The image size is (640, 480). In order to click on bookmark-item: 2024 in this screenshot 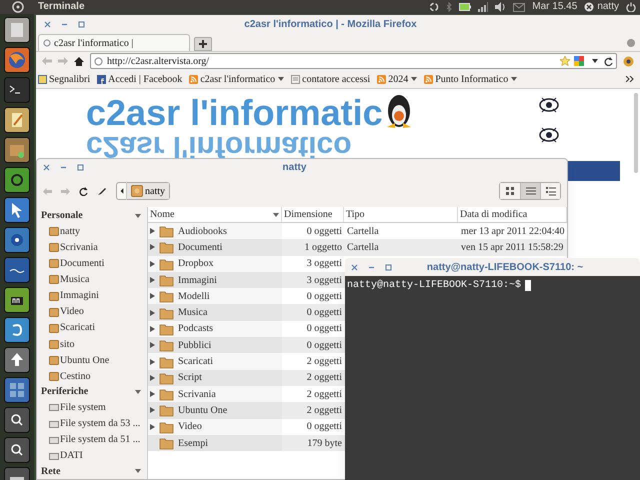, I will do `click(397, 79)`.